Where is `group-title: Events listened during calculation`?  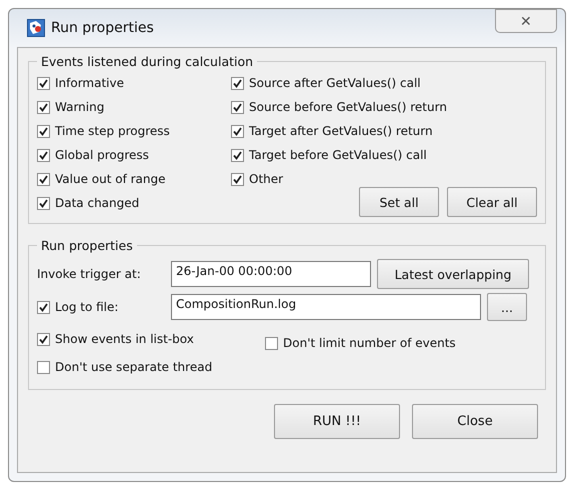 group-title: Events listened during calculation is located at coordinates (147, 61).